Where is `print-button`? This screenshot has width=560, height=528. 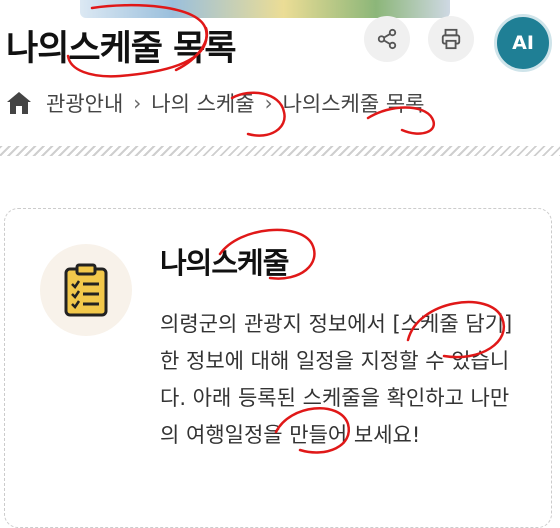
print-button is located at coordinates (451, 39).